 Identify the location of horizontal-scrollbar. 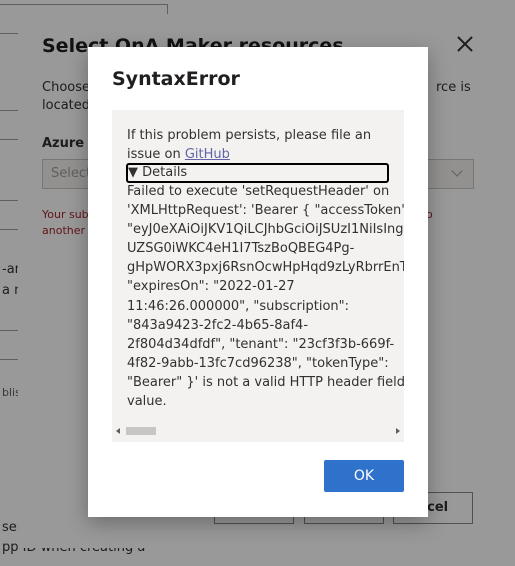
(258, 431).